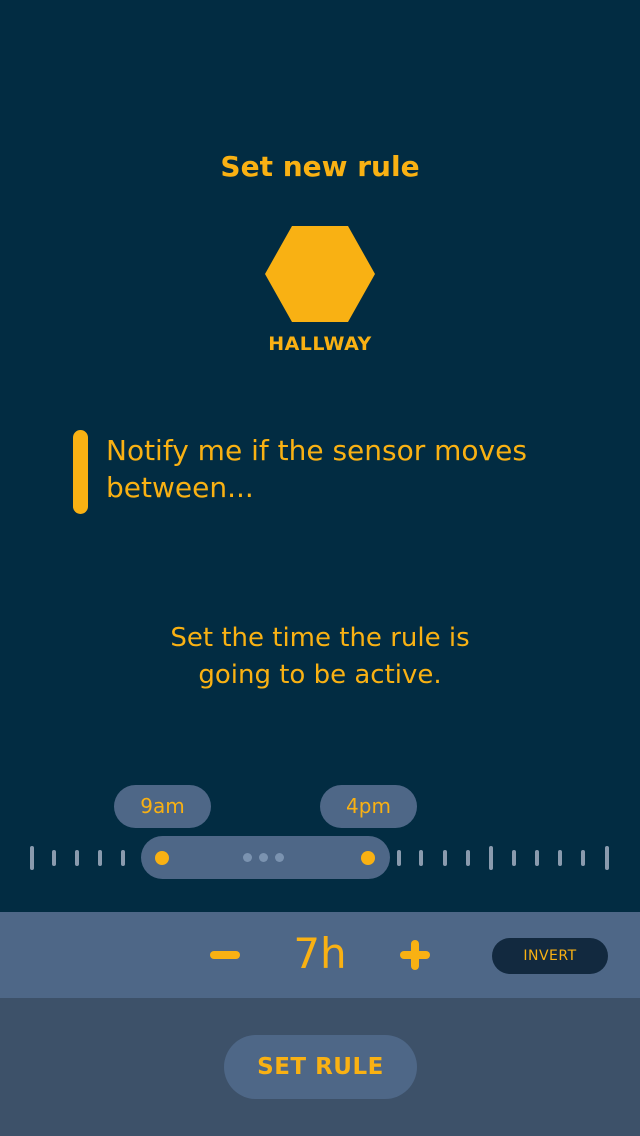  What do you see at coordinates (415, 954) in the screenshot?
I see `plus-icon` at bounding box center [415, 954].